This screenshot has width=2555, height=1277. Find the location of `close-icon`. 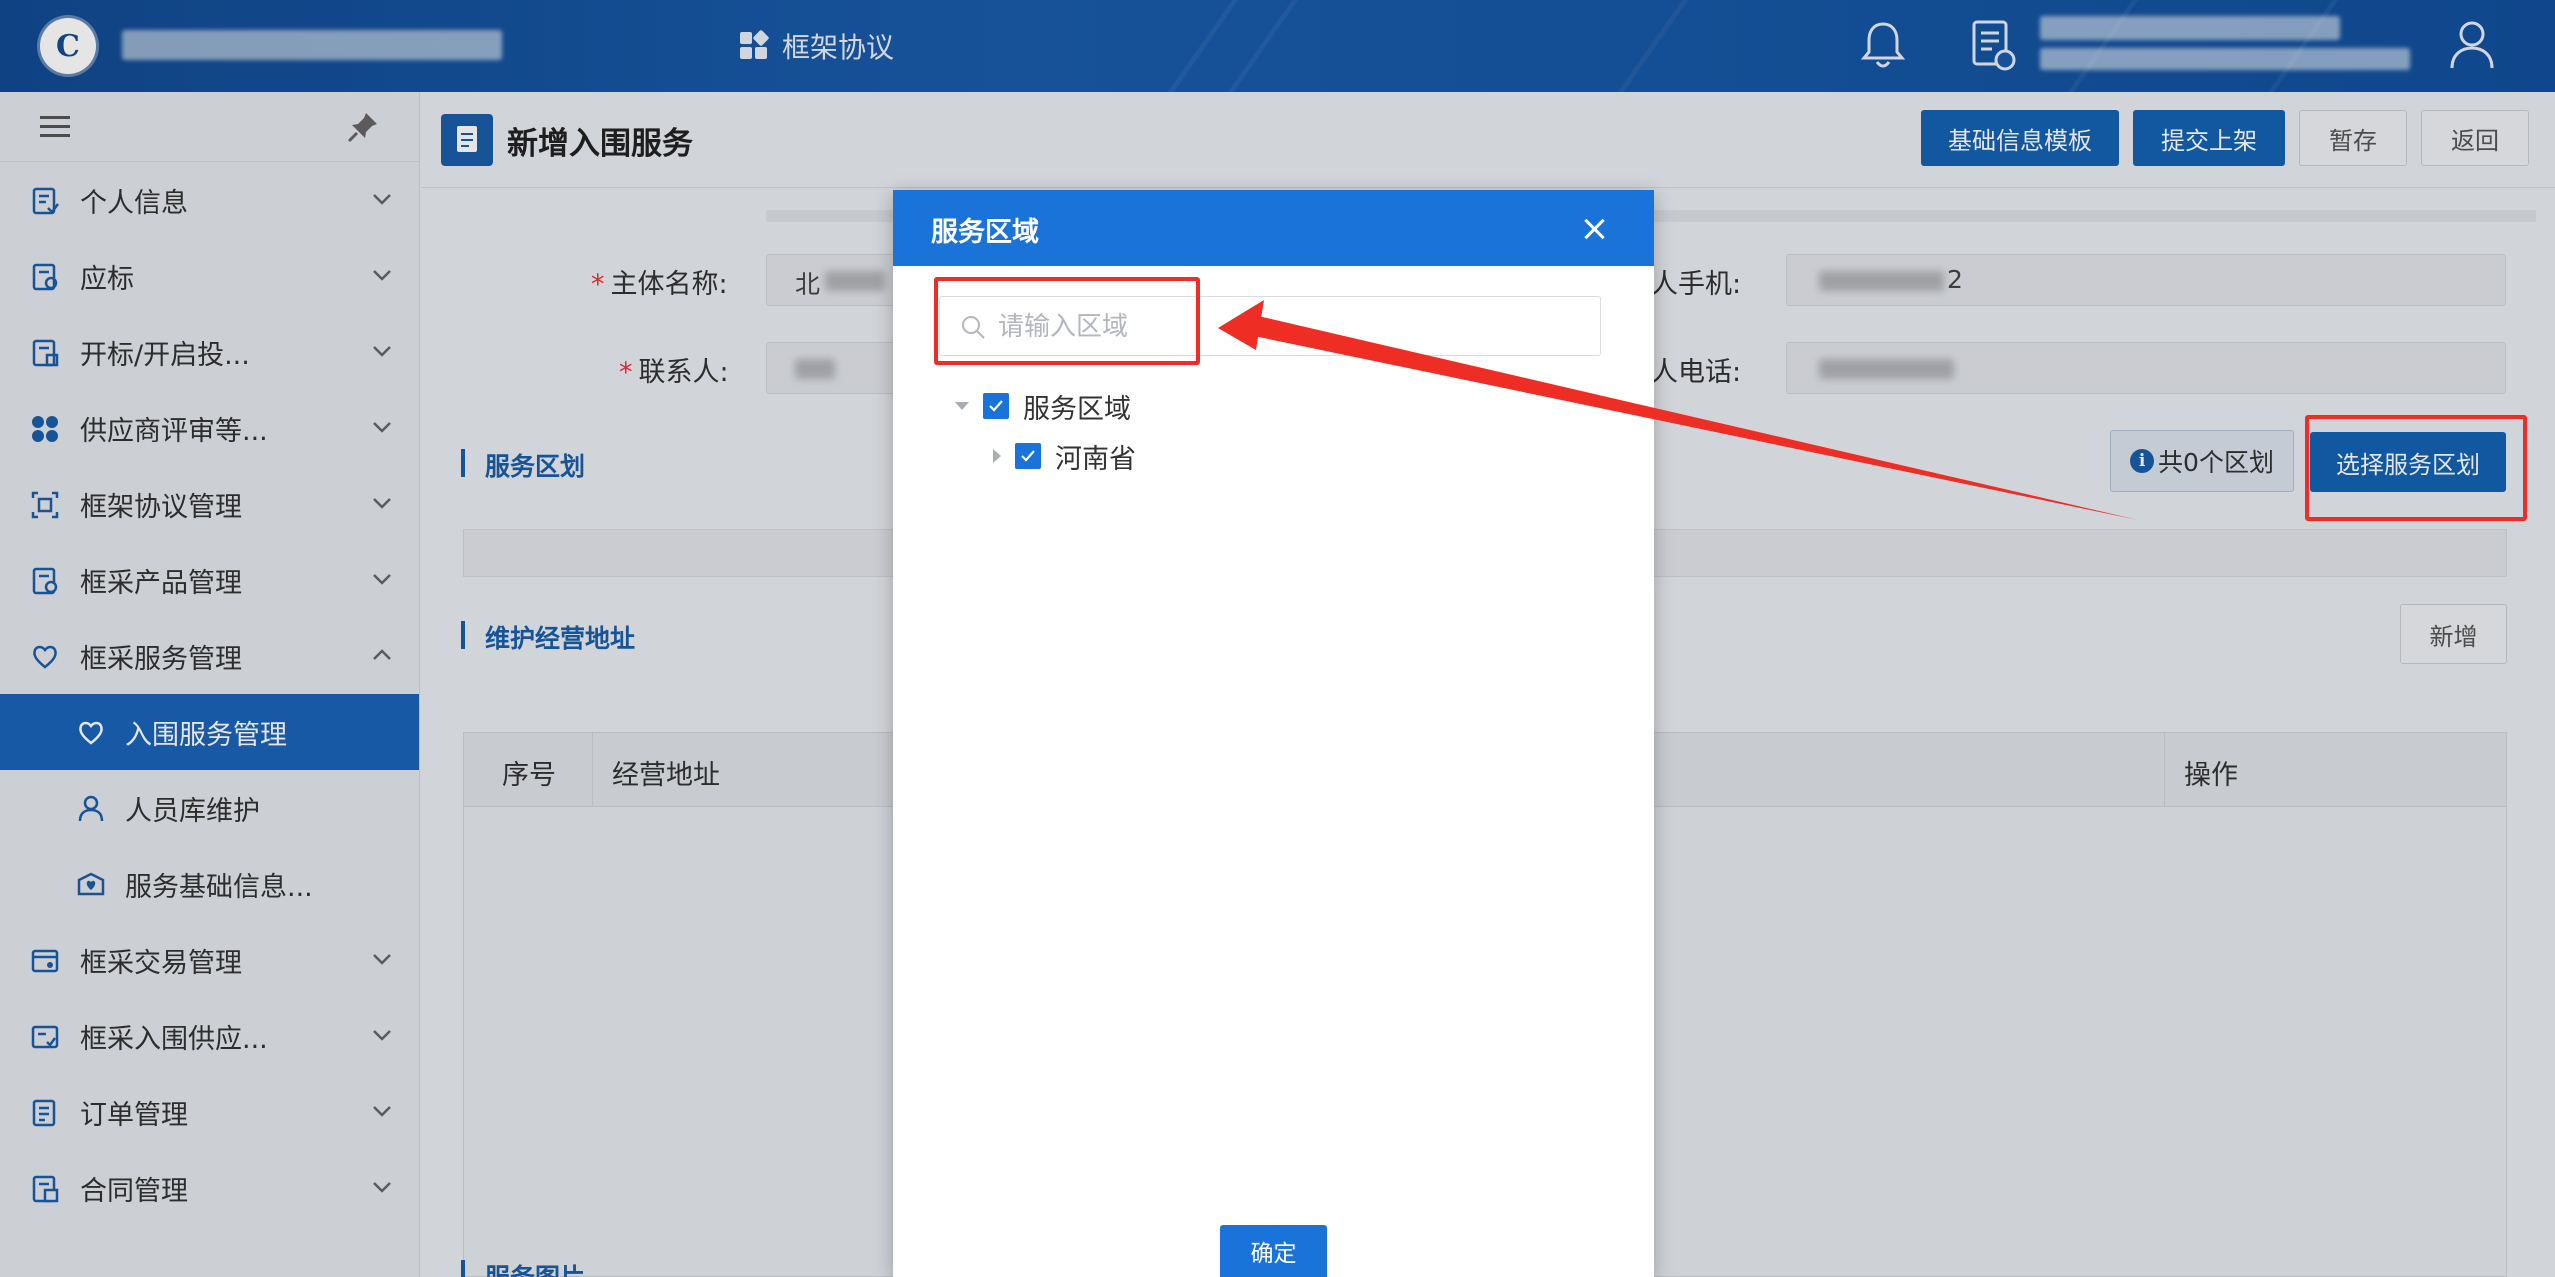

close-icon is located at coordinates (1594, 229).